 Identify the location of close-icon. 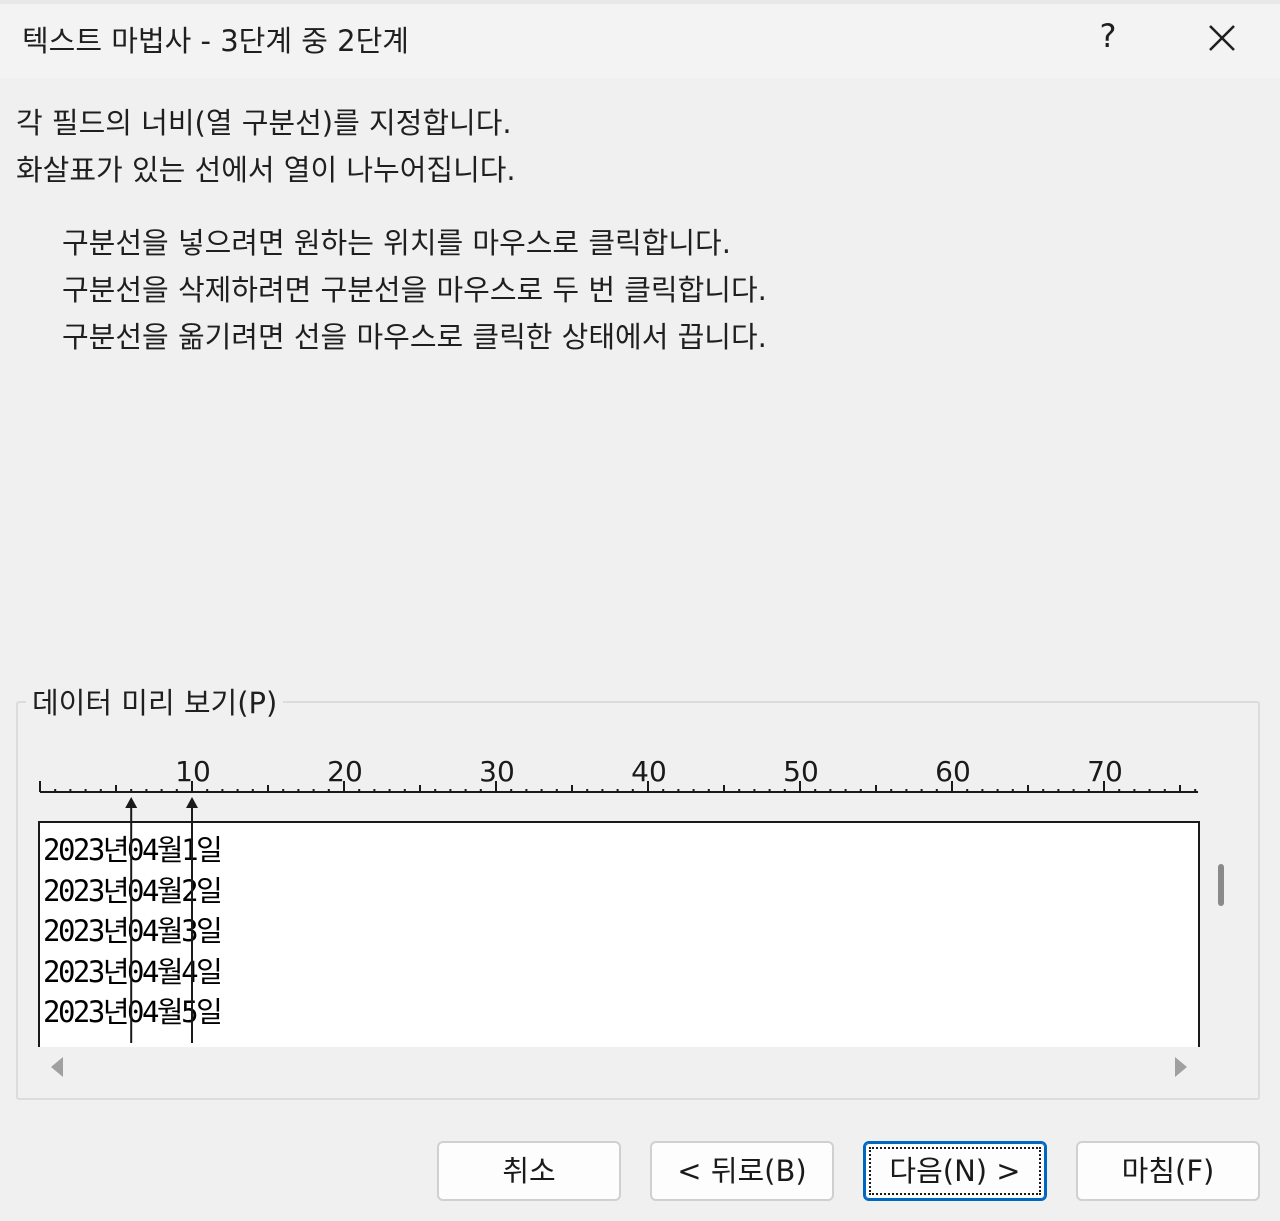
(1222, 38).